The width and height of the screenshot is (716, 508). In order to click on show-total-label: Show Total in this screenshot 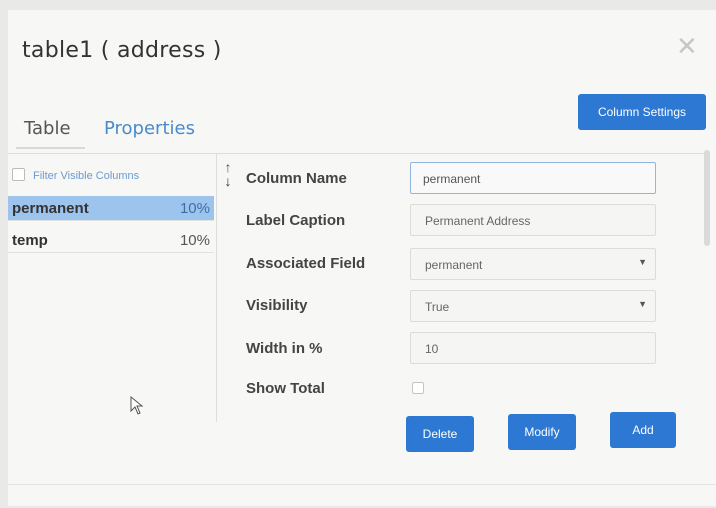, I will do `click(285, 388)`.